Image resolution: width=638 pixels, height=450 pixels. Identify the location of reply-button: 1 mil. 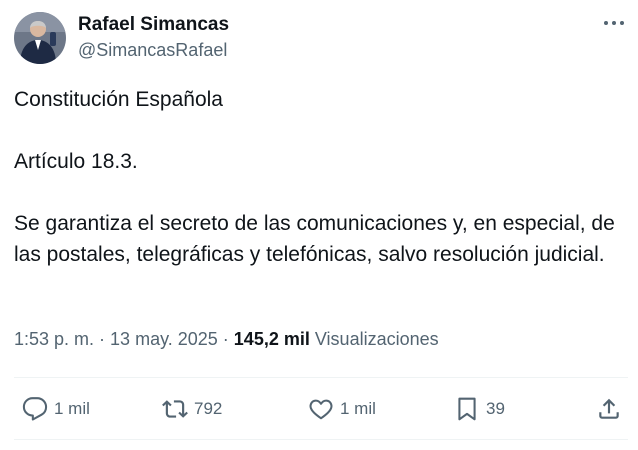
(56, 409).